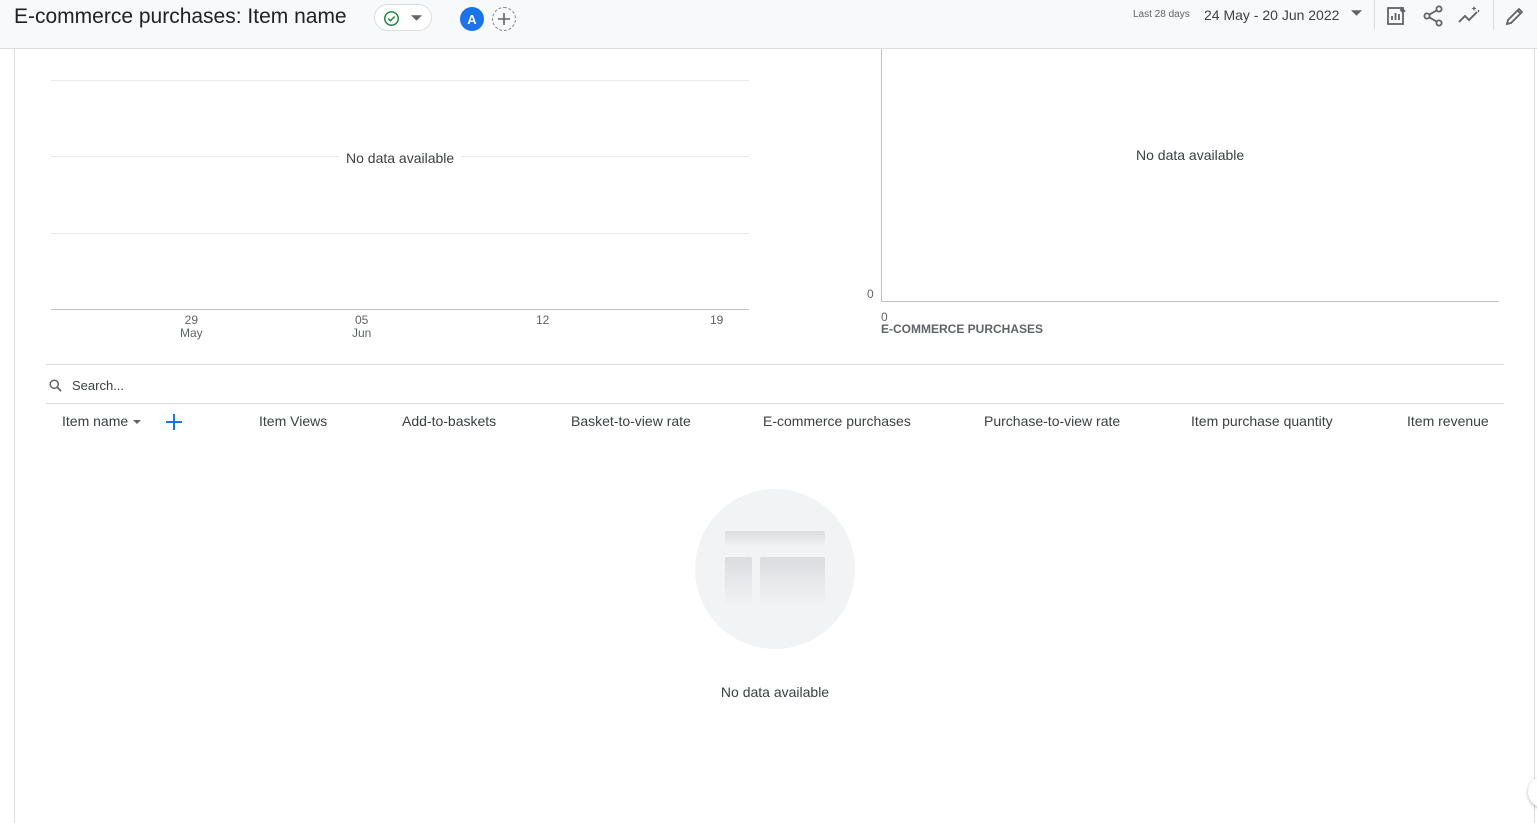 The image size is (1537, 823). I want to click on page-title: E-commerce purchases: Item name, so click(180, 16).